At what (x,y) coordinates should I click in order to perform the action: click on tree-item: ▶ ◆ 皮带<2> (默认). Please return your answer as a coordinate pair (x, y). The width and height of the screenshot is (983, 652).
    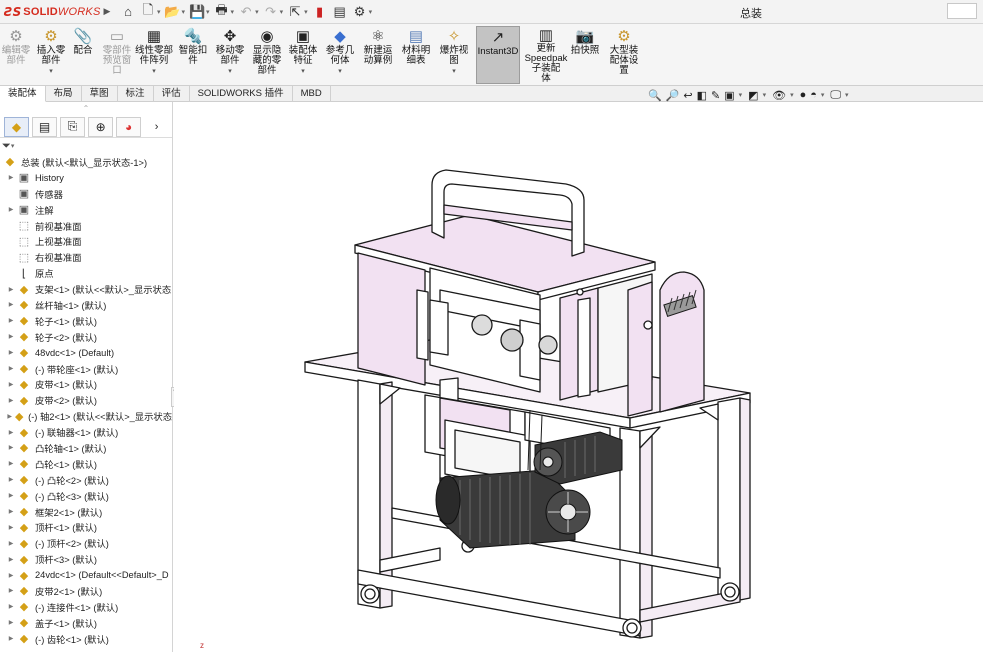
    Looking at the image, I should click on (86, 400).